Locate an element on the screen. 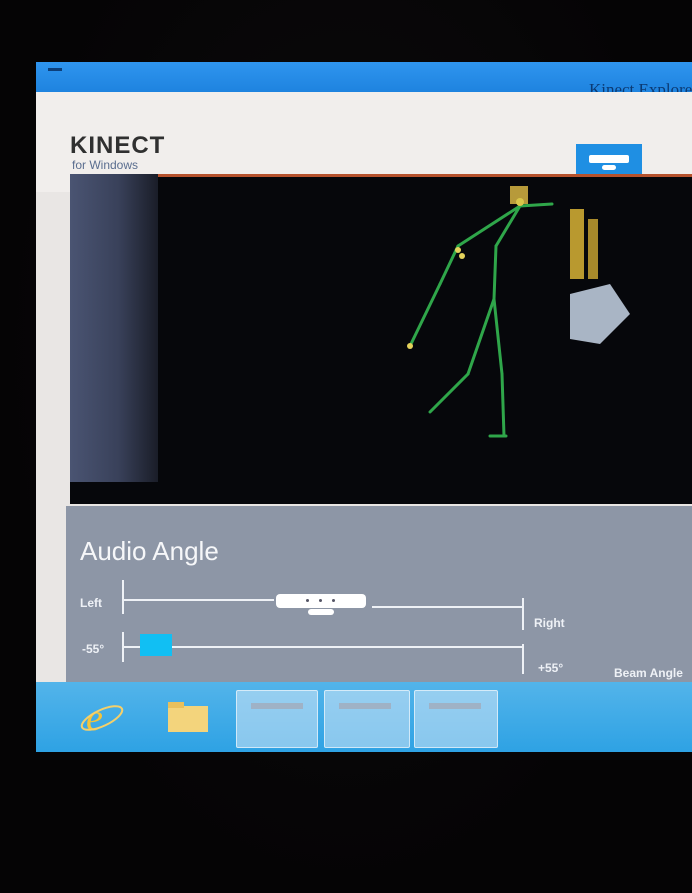 This screenshot has height=893, width=692. background-object is located at coordinates (600, 314).